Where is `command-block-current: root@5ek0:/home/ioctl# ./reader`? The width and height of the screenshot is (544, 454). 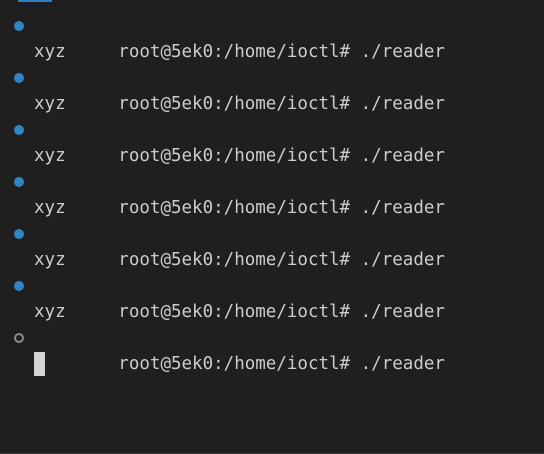
command-block-current: root@5ek0:/home/ioctl# ./reader is located at coordinates (272, 351).